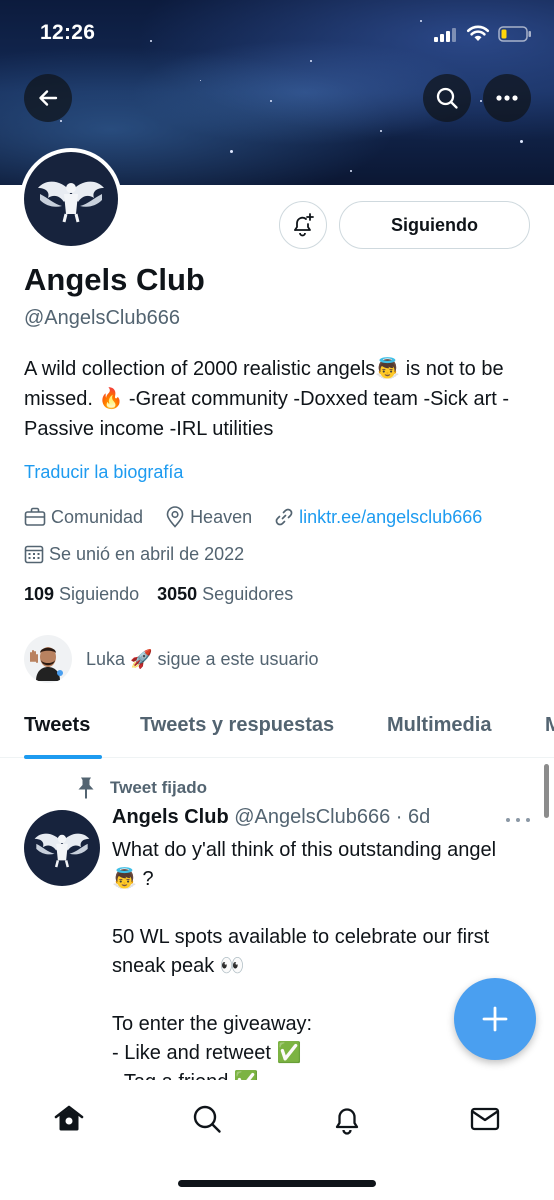 The height and width of the screenshot is (1200, 554). Describe the element at coordinates (284, 517) in the screenshot. I see `link-icon` at that location.